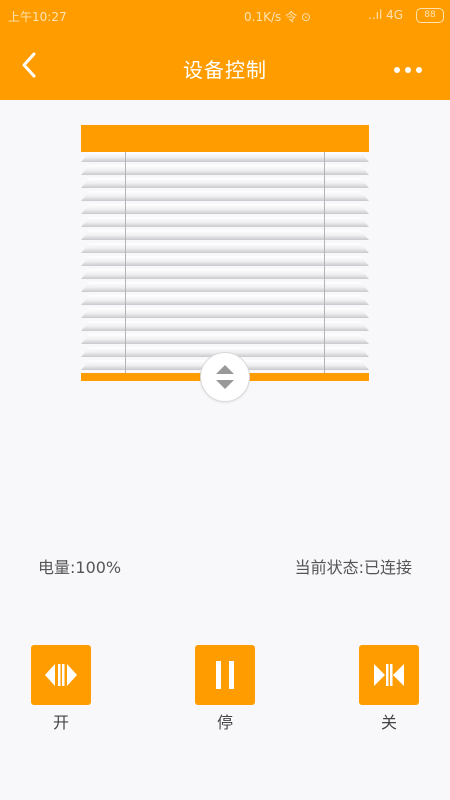  What do you see at coordinates (60, 722) in the screenshot?
I see `open-label: 开` at bounding box center [60, 722].